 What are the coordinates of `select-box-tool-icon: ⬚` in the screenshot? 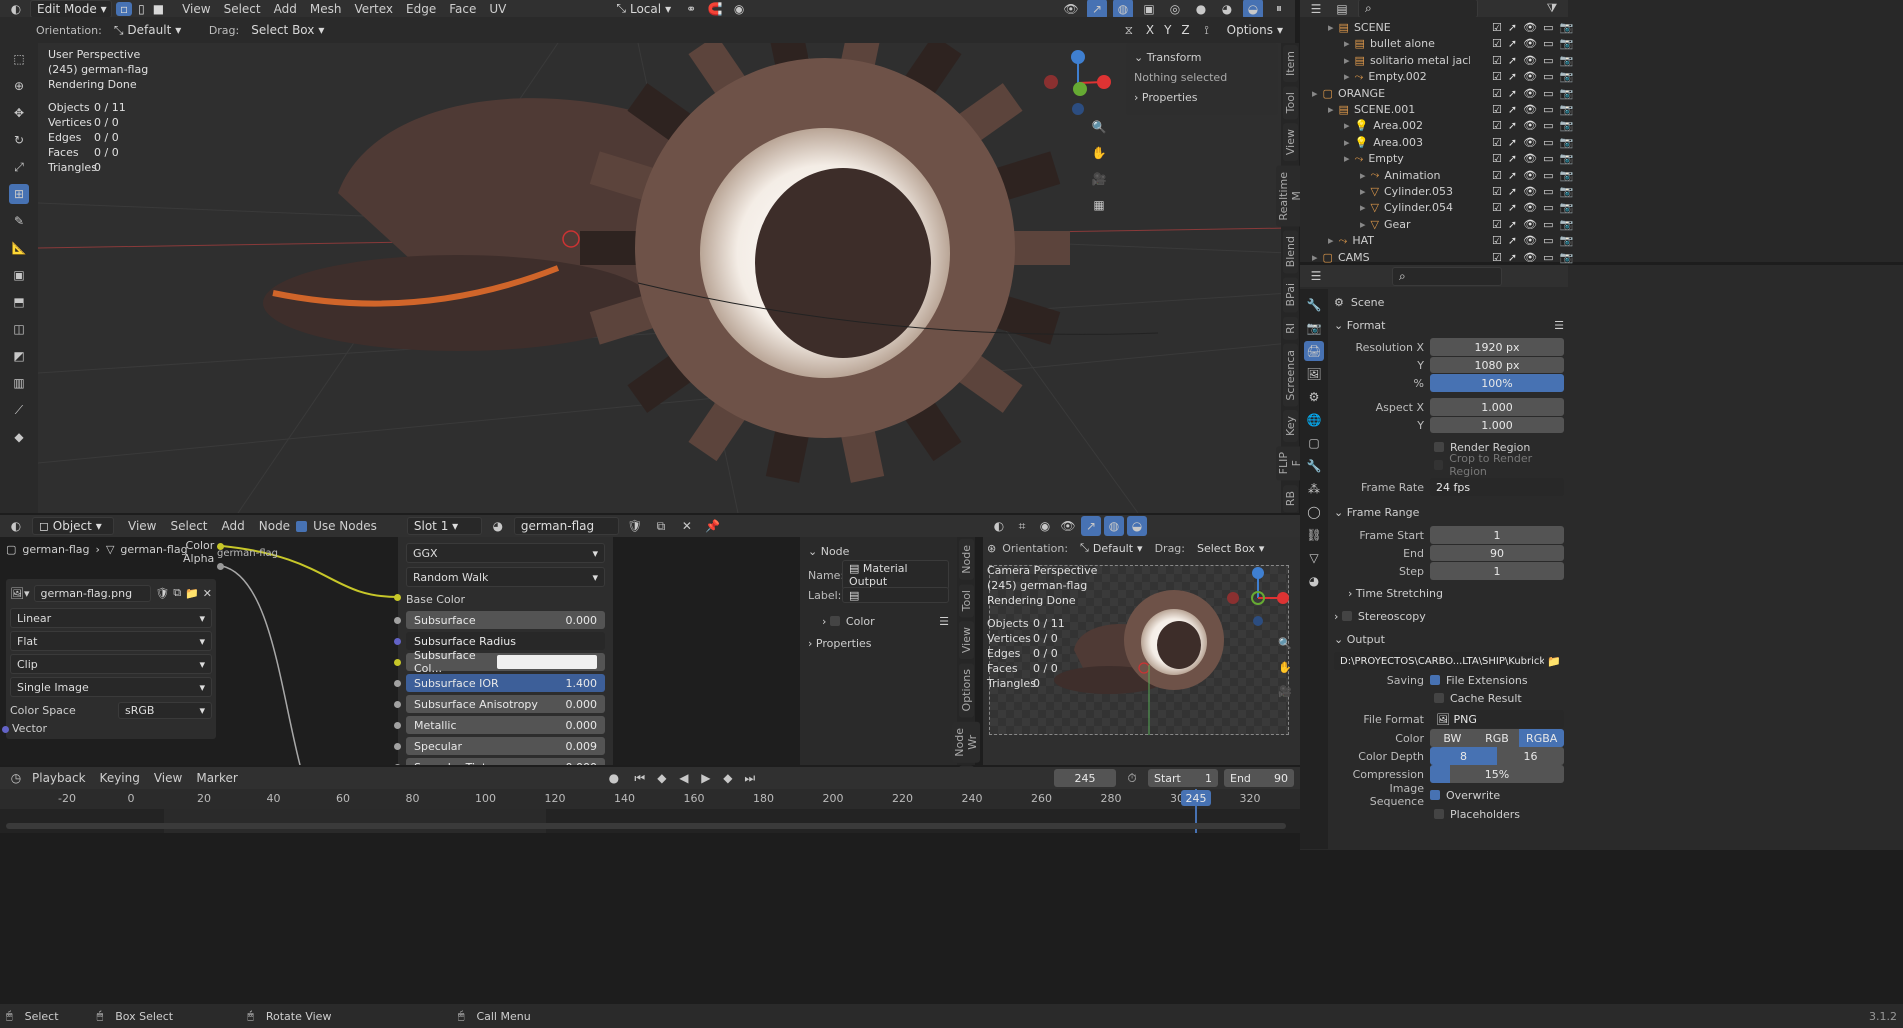 It's located at (19, 59).